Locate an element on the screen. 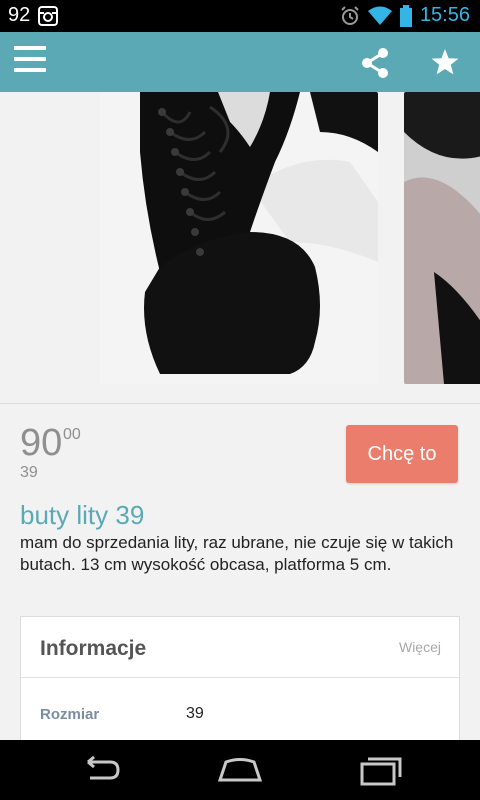 The height and width of the screenshot is (800, 480). share-icon is located at coordinates (375, 63).